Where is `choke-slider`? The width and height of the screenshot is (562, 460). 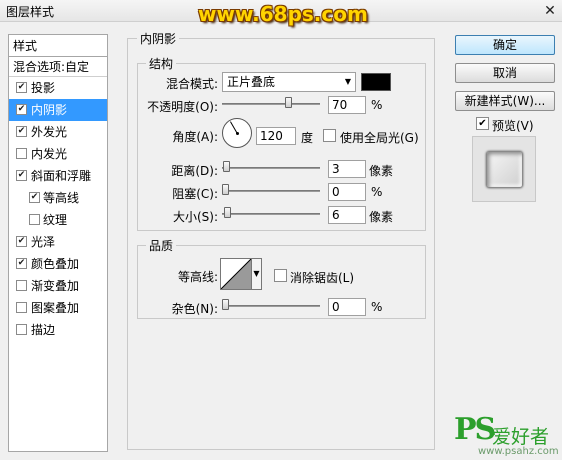 choke-slider is located at coordinates (271, 191).